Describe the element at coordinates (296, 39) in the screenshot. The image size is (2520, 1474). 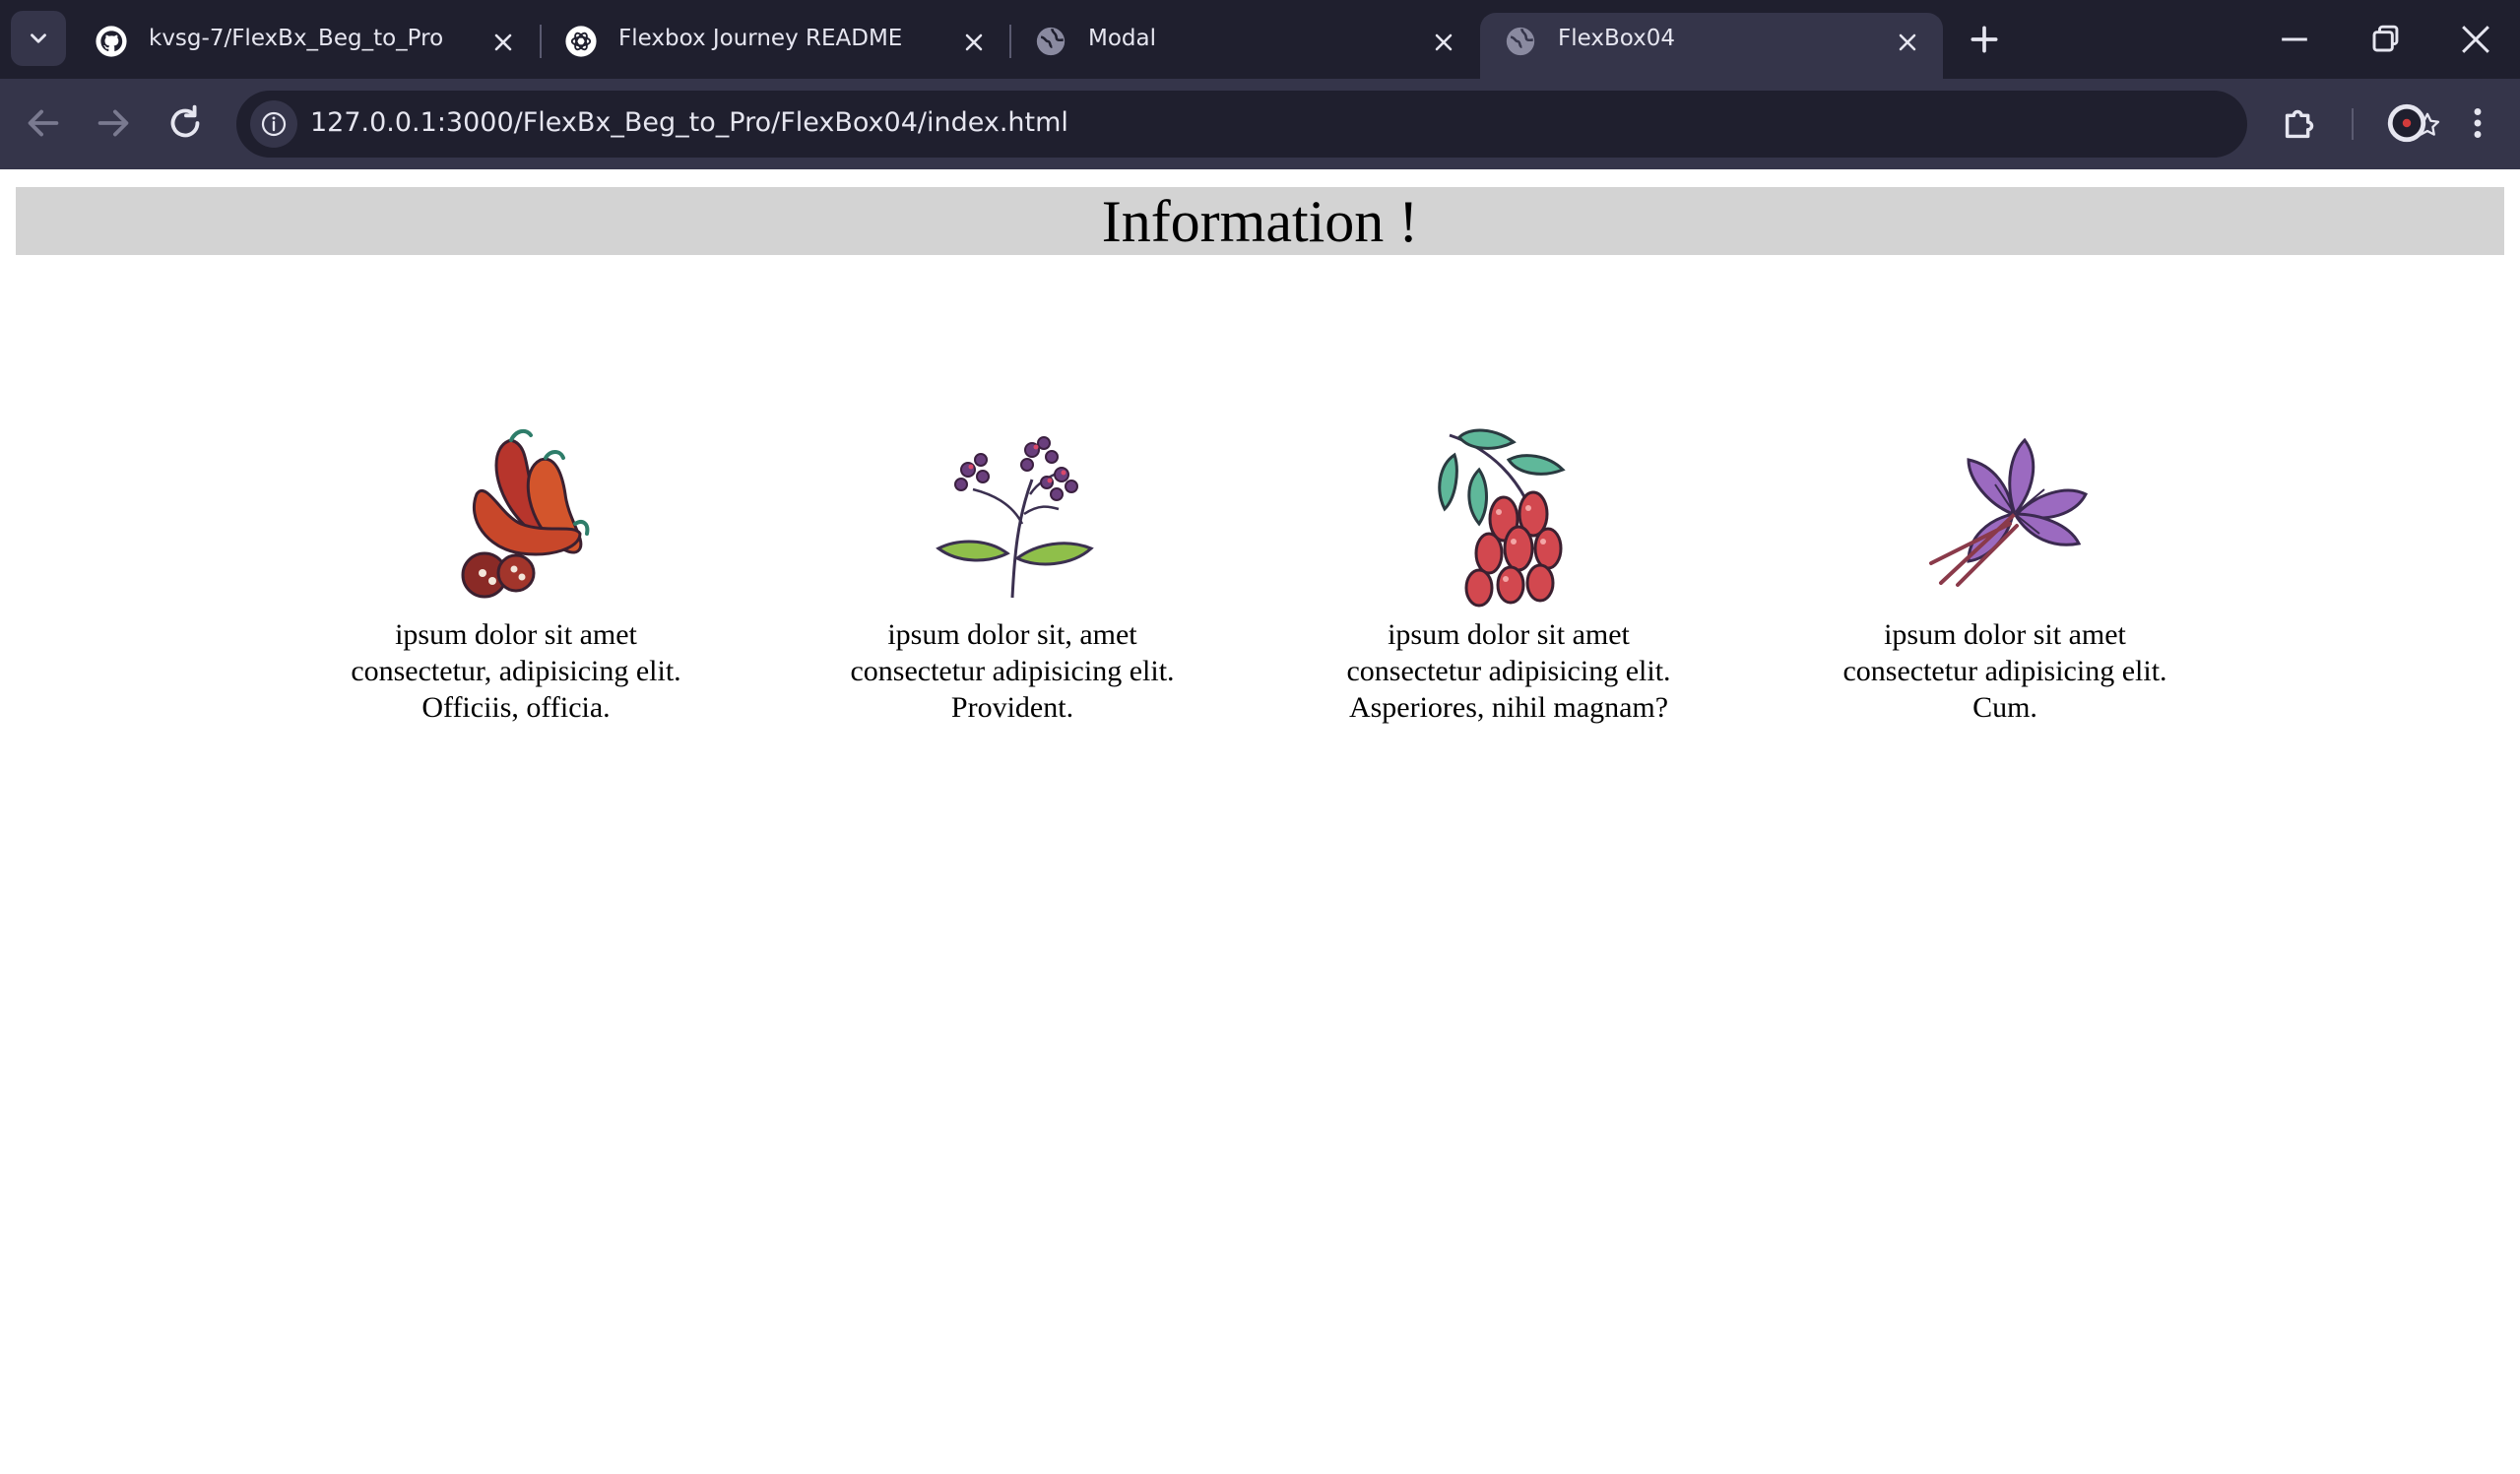
I see `tab-title: kvsg-7/FlexBx_Beg_to_Pro` at that location.